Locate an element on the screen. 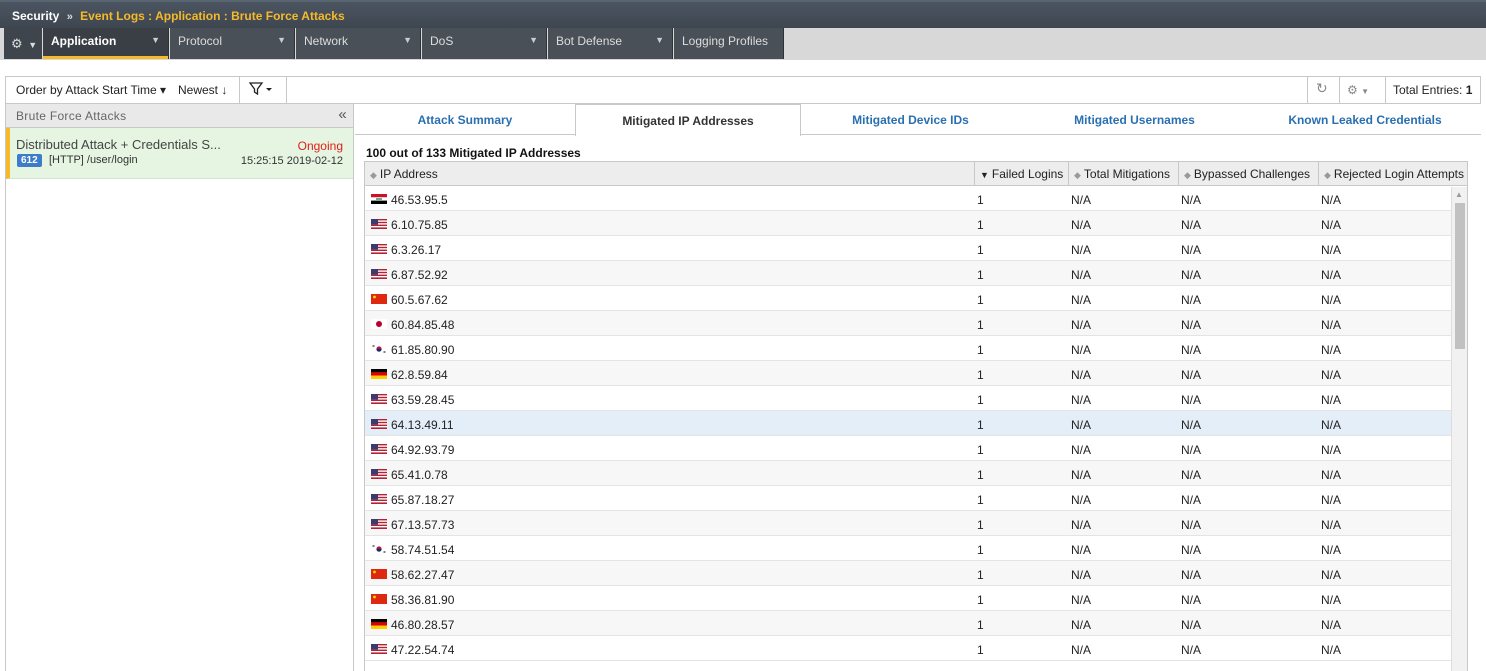 The height and width of the screenshot is (671, 1486). table-row: 67.13.57.73 1 N/A N/A N/A is located at coordinates (916, 523).